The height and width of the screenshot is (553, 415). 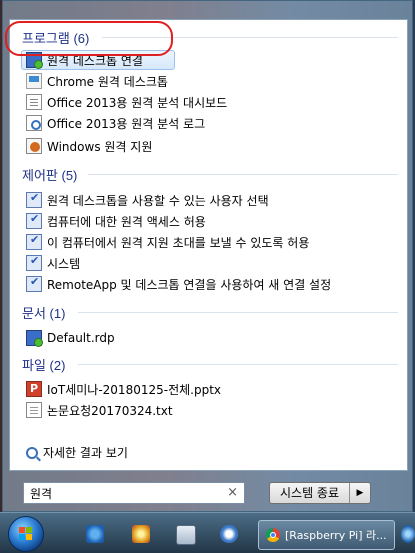 I want to click on text-file-icon, so click(x=34, y=410).